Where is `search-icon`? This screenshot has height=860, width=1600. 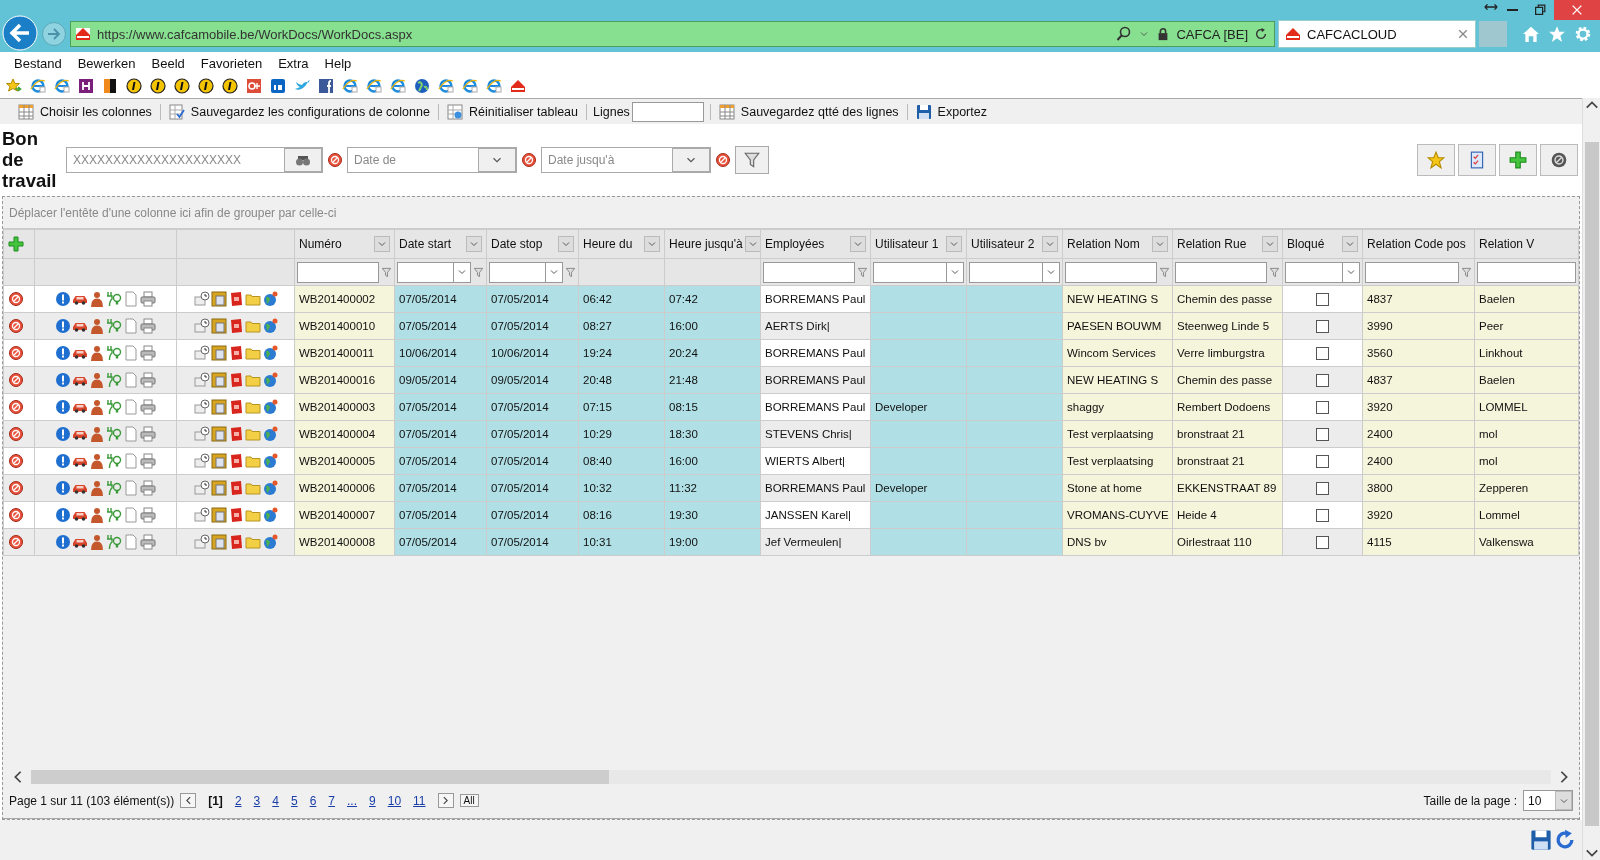 search-icon is located at coordinates (1124, 34).